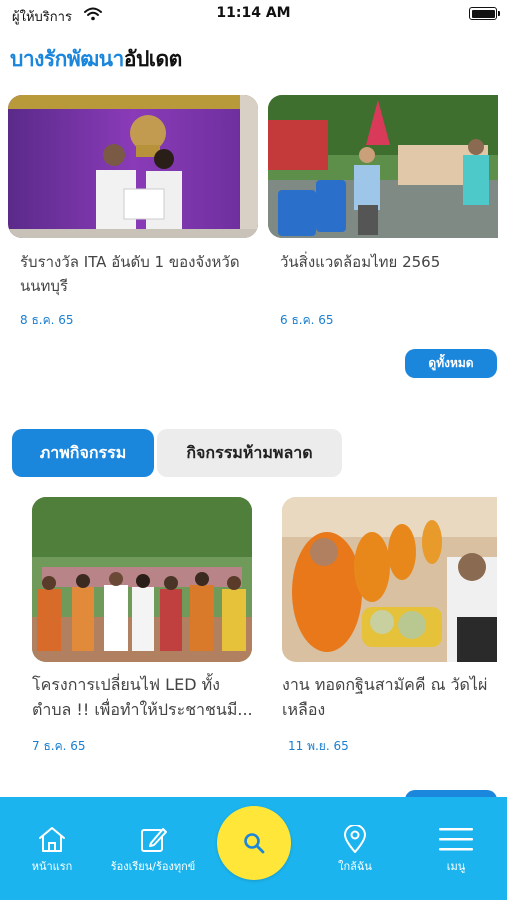 This screenshot has height=900, width=507. What do you see at coordinates (249, 453) in the screenshot?
I see `tab-must-see-events: กิจกรรมห้ามพลาด` at bounding box center [249, 453].